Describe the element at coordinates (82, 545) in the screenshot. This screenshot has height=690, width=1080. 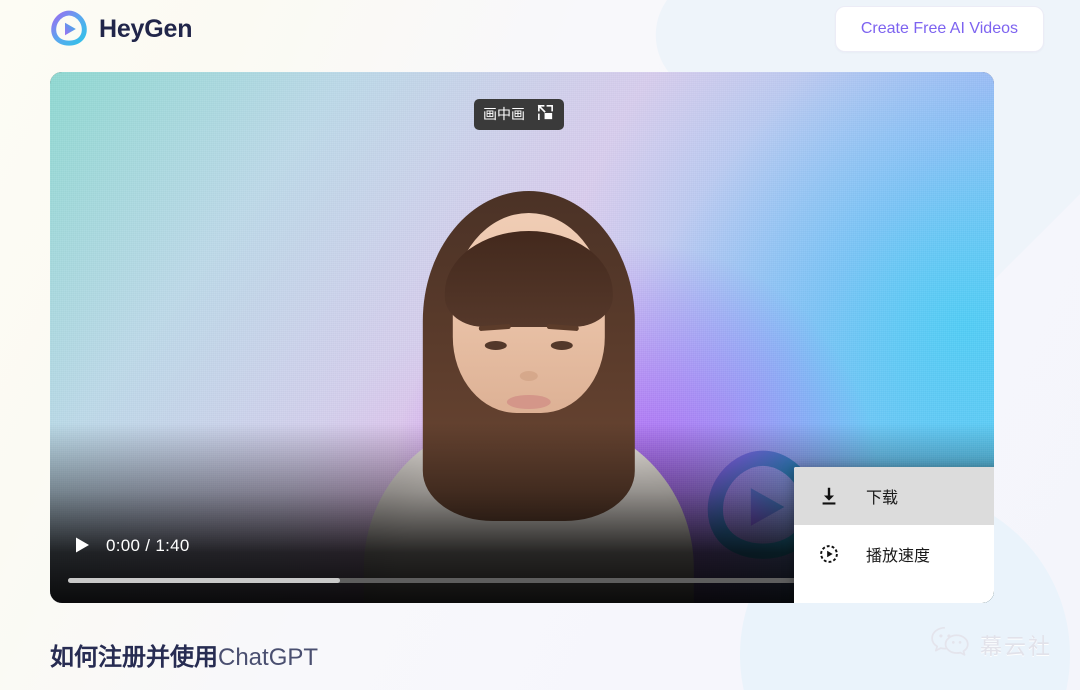
I see `play-icon` at that location.